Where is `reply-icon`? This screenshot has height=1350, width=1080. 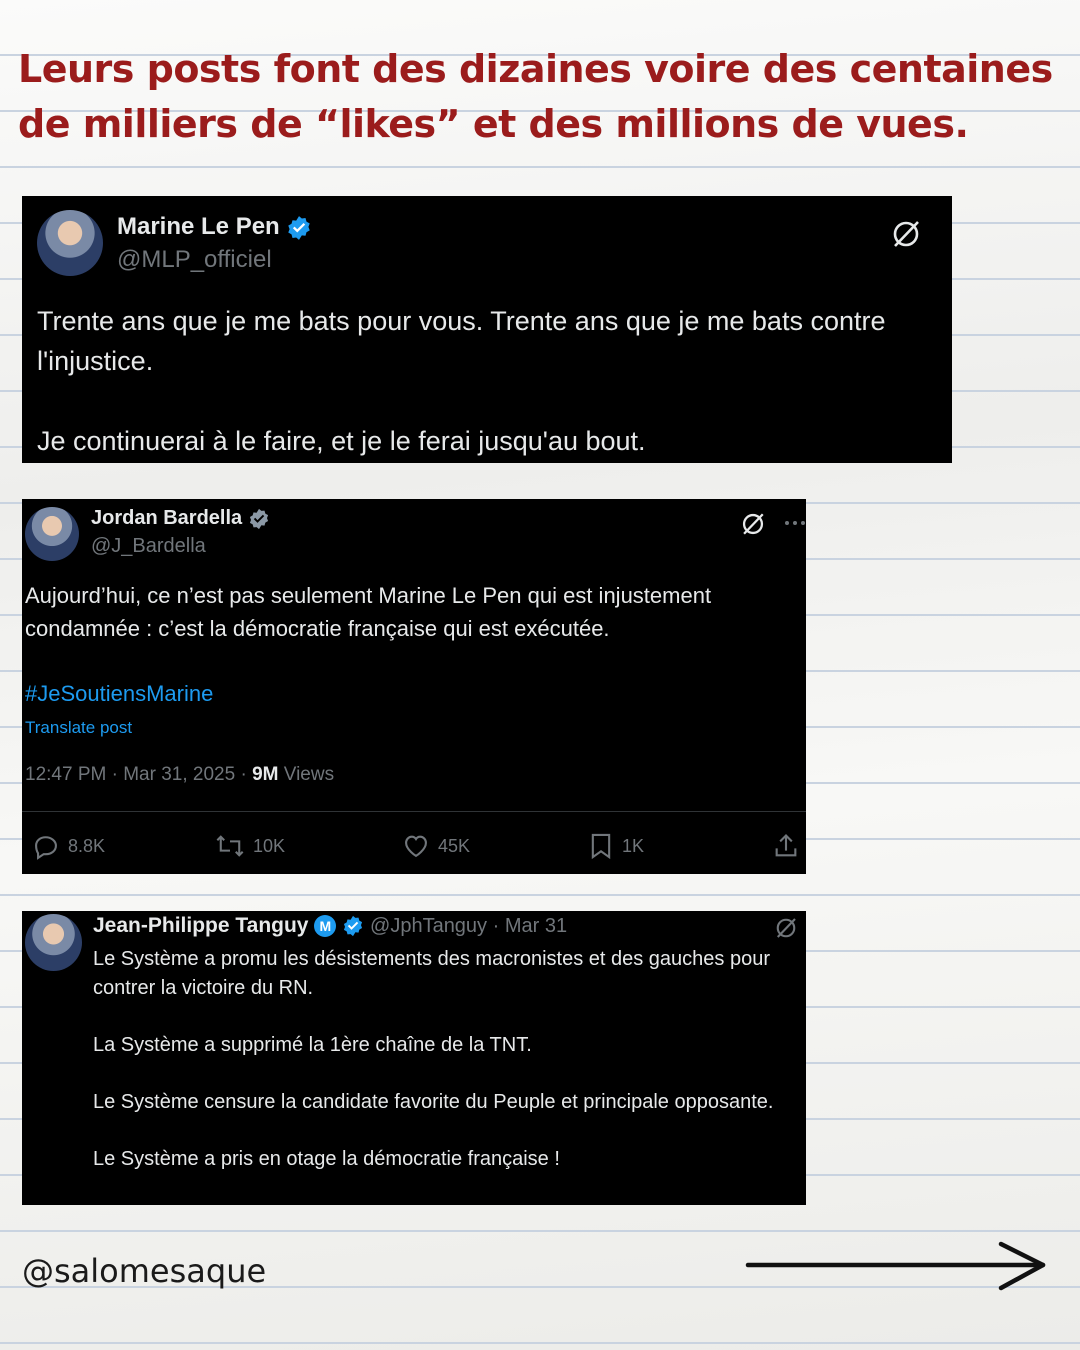 reply-icon is located at coordinates (46, 848).